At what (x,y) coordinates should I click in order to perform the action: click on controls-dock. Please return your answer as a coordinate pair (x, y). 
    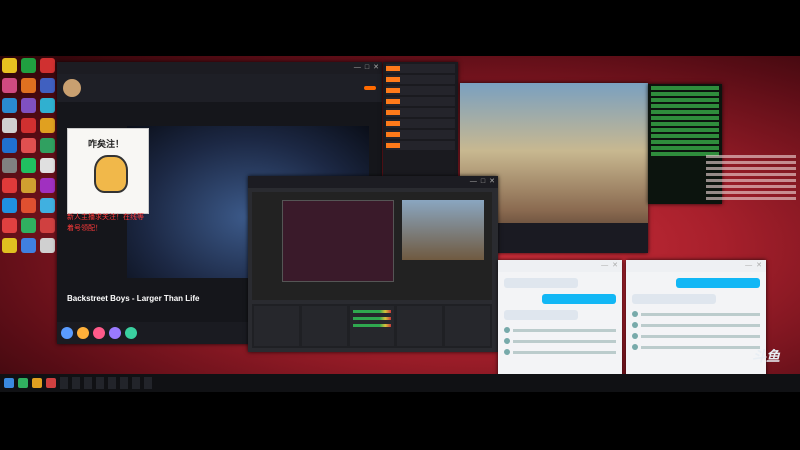
    Looking at the image, I should click on (467, 326).